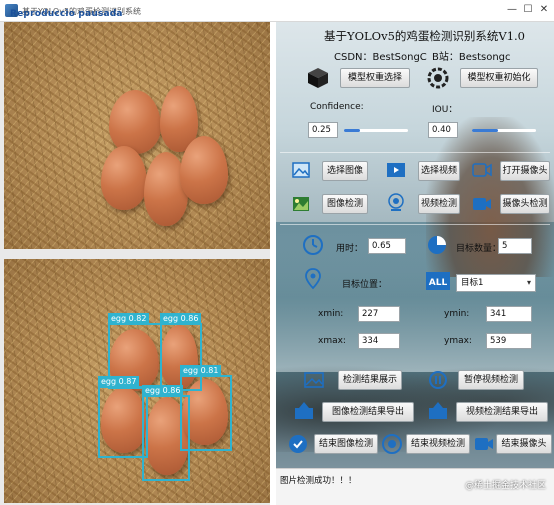 This screenshot has height=505, width=554. I want to click on csdn-label: CSDN：BestSongC, so click(380, 57).